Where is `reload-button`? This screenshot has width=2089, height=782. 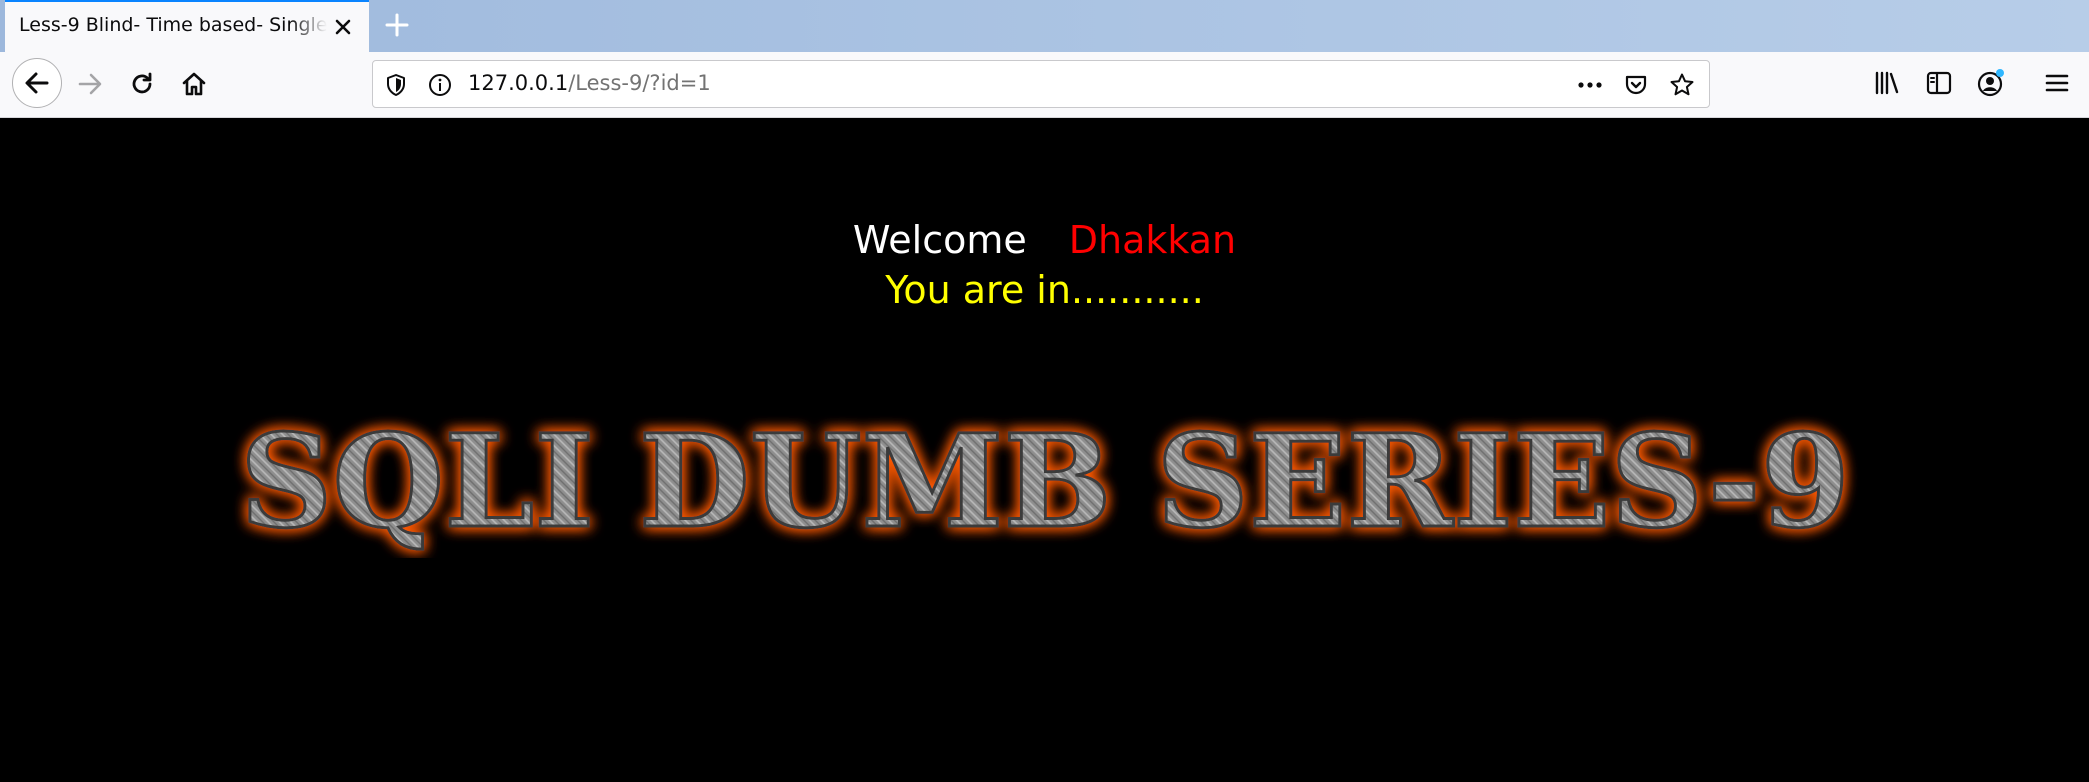 reload-button is located at coordinates (142, 84).